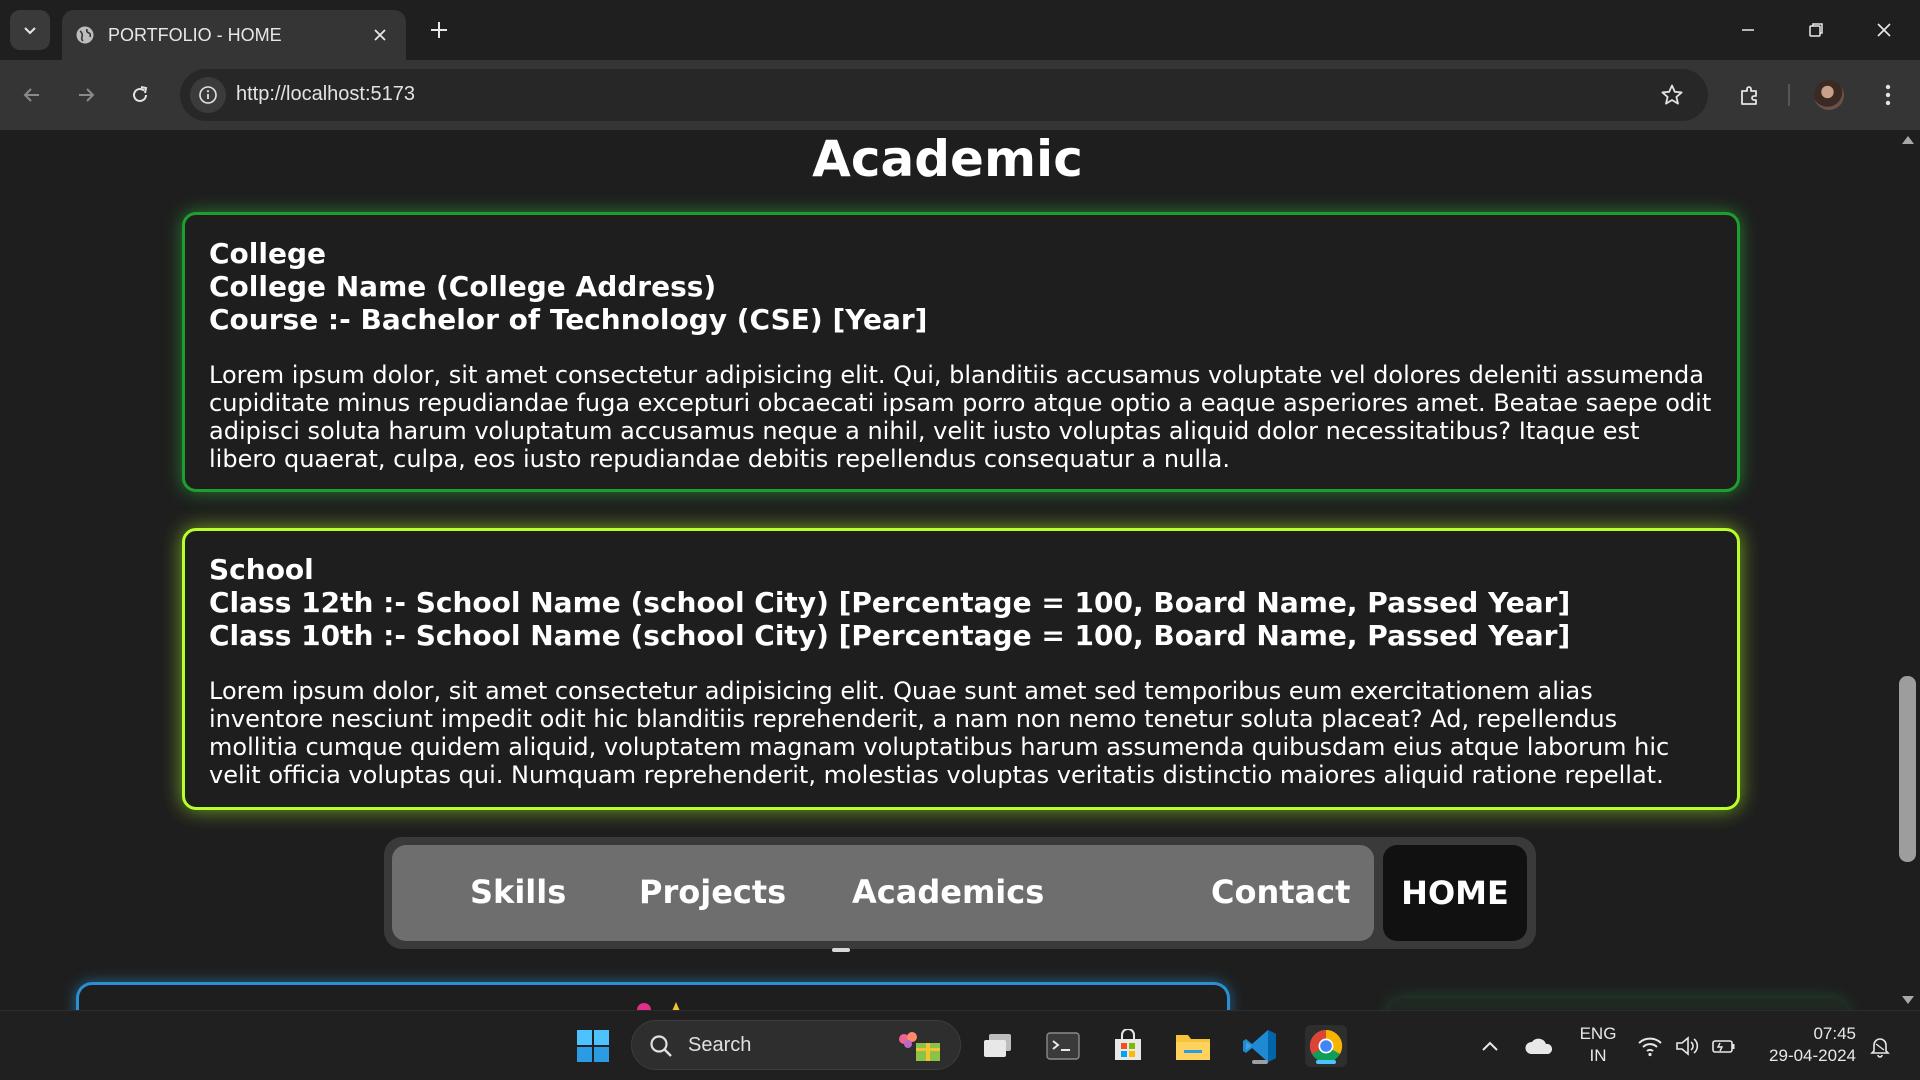 This screenshot has height=1080, width=1920. Describe the element at coordinates (140, 95) in the screenshot. I see `reload-icon` at that location.